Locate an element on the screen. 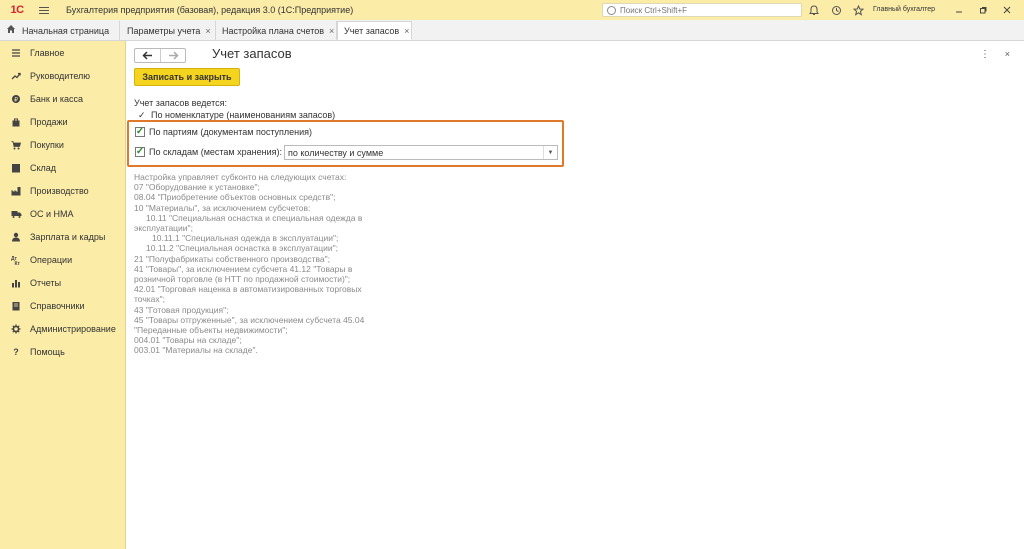 The image size is (1024, 549). sidebar-item-label: Отчеты is located at coordinates (46, 283).